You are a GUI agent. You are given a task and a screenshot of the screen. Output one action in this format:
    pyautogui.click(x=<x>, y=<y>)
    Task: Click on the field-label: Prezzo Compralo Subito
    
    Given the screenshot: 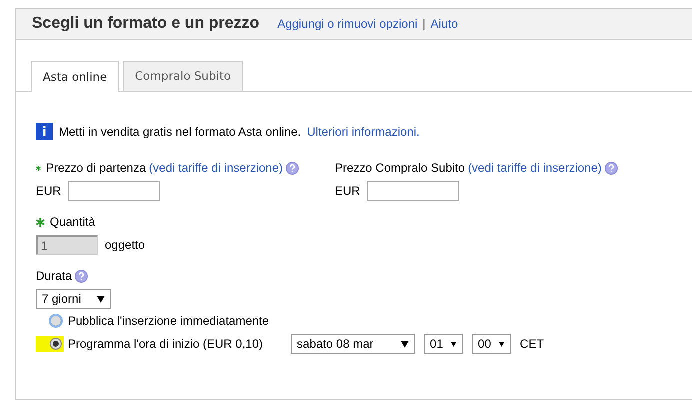 What is the action you would take?
    pyautogui.click(x=400, y=168)
    